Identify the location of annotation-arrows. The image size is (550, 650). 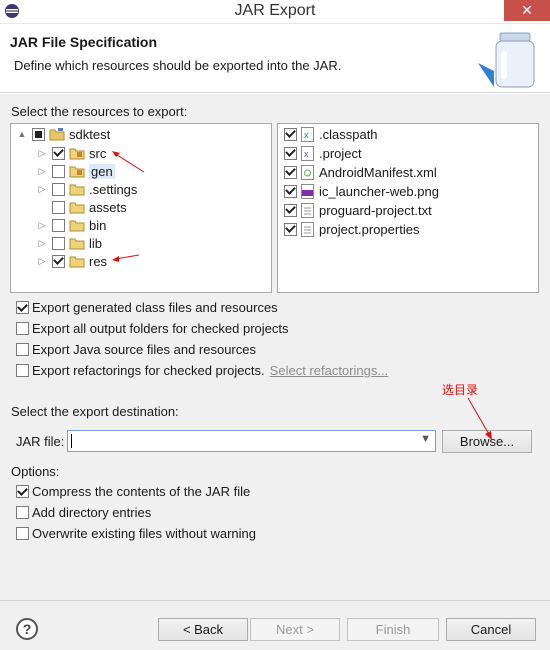
(128, 206).